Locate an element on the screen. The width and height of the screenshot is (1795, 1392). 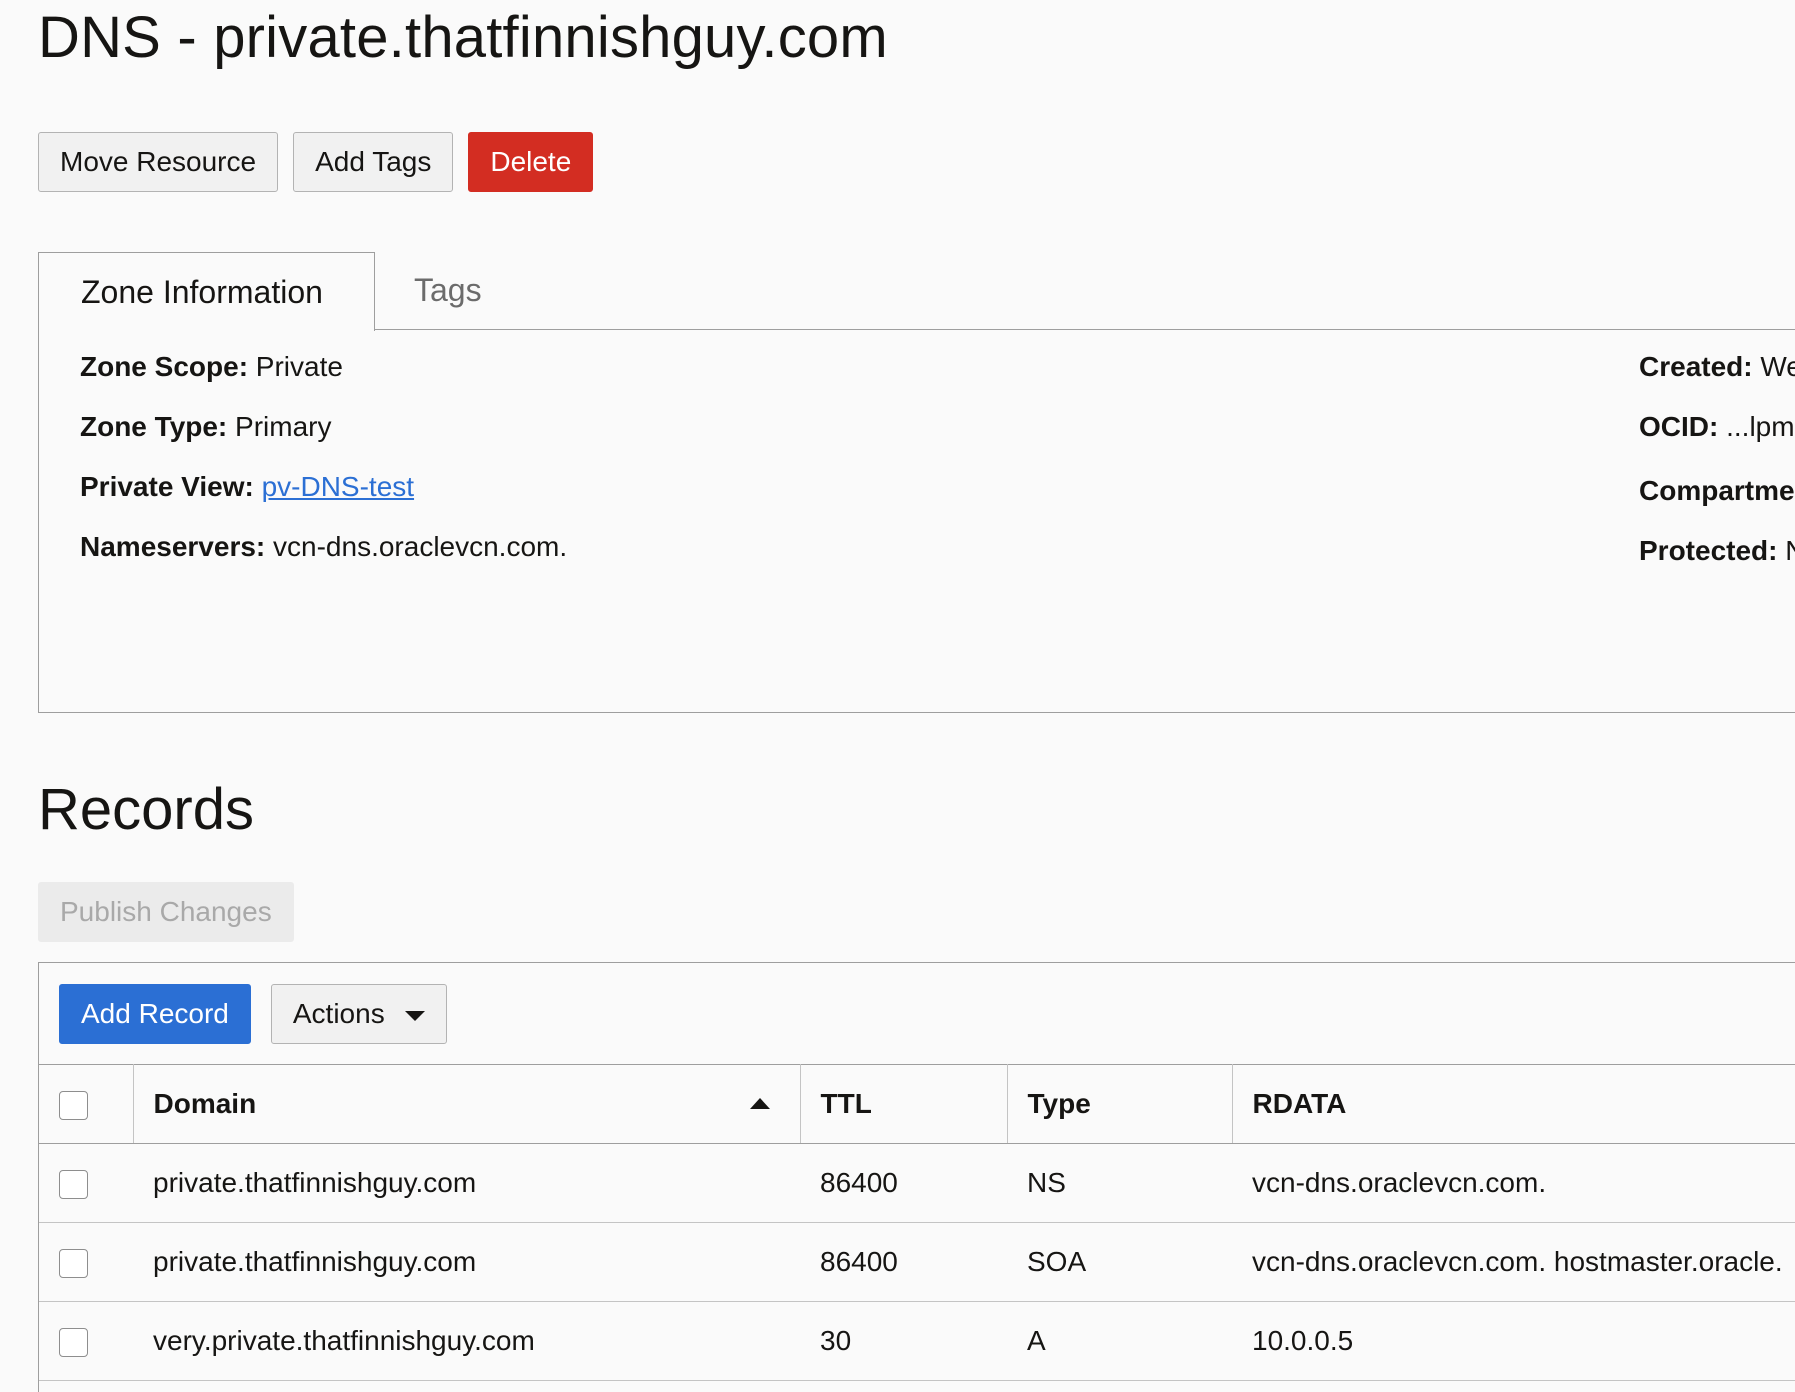
column-header-rdata: RDATA is located at coordinates (1513, 1104).